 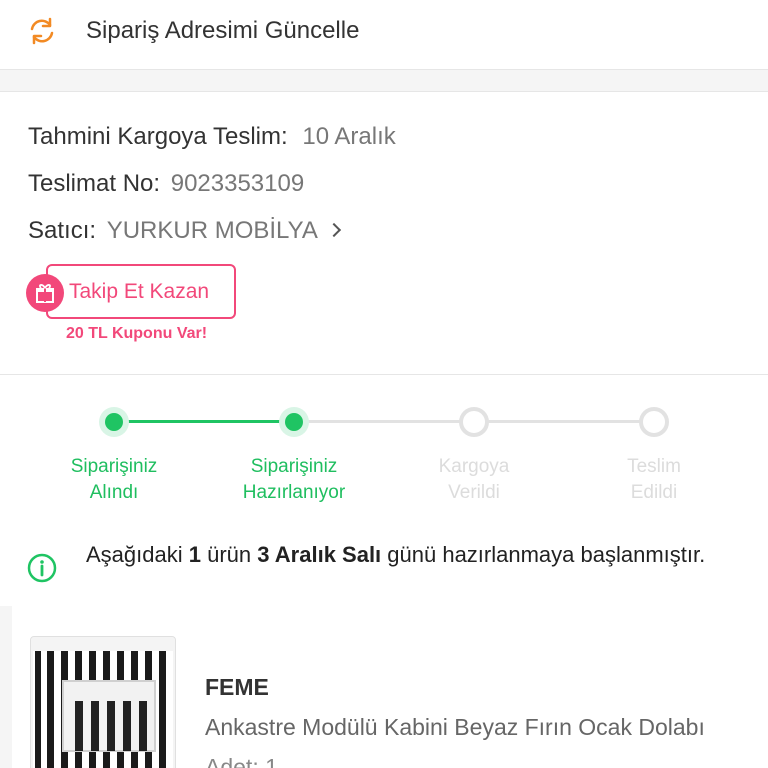 I want to click on gift-icon, so click(x=45, y=293).